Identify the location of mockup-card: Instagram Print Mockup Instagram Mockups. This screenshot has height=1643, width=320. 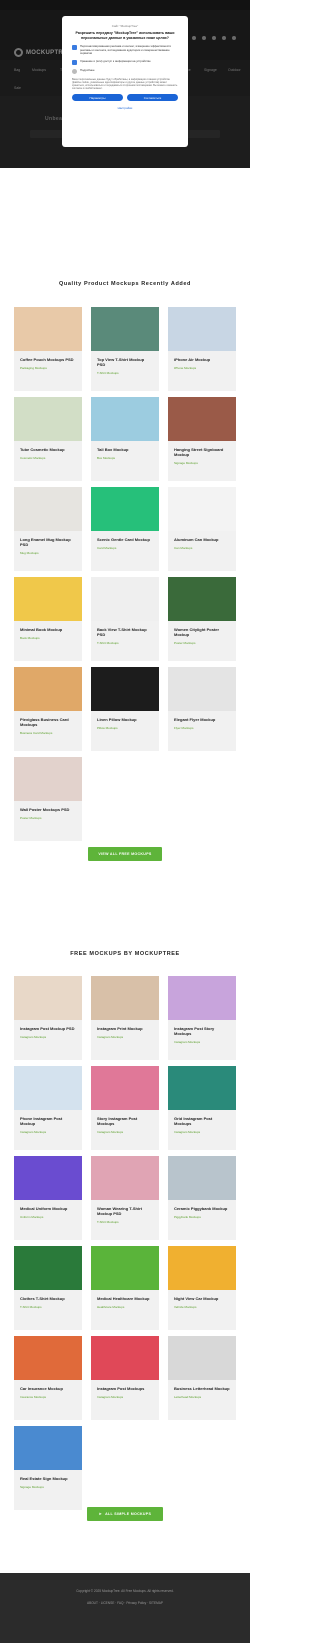
(125, 1018).